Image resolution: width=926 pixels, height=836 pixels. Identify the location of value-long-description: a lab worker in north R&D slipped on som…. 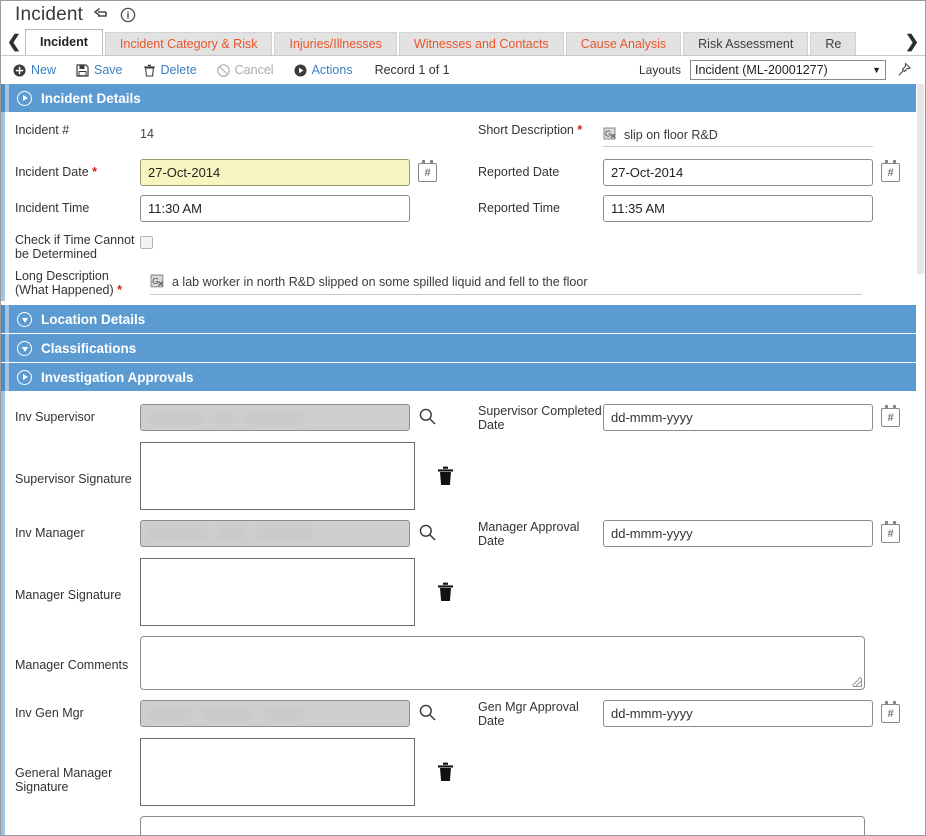
(380, 281).